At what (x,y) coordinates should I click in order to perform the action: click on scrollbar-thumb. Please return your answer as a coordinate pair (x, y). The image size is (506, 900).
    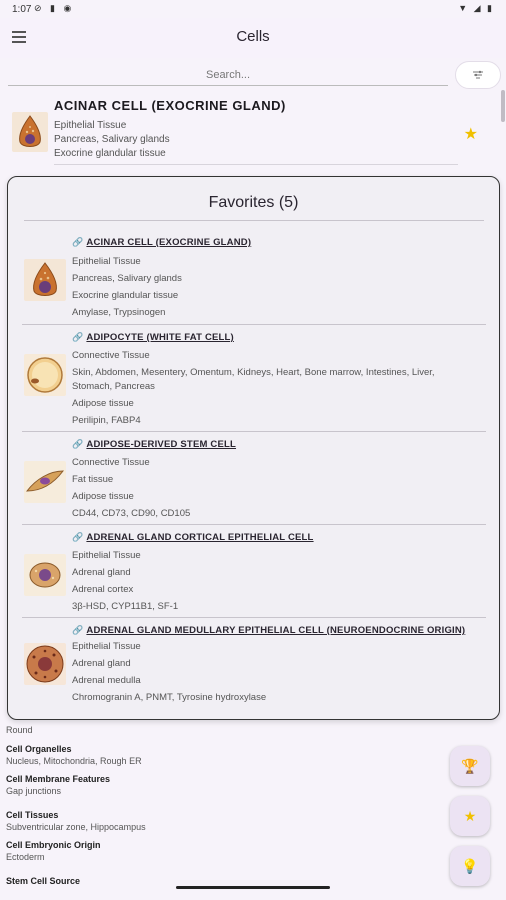
    Looking at the image, I should click on (503, 106).